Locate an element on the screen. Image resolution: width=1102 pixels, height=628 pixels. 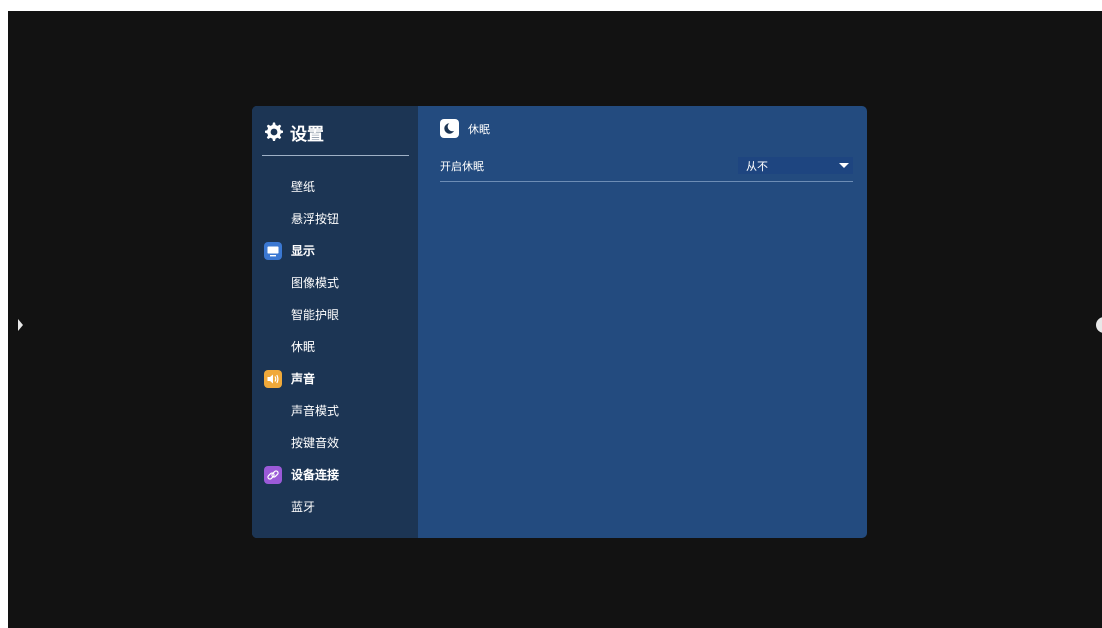
setting-row-enable-sleep: 开启休眠 从不 is located at coordinates (646, 168).